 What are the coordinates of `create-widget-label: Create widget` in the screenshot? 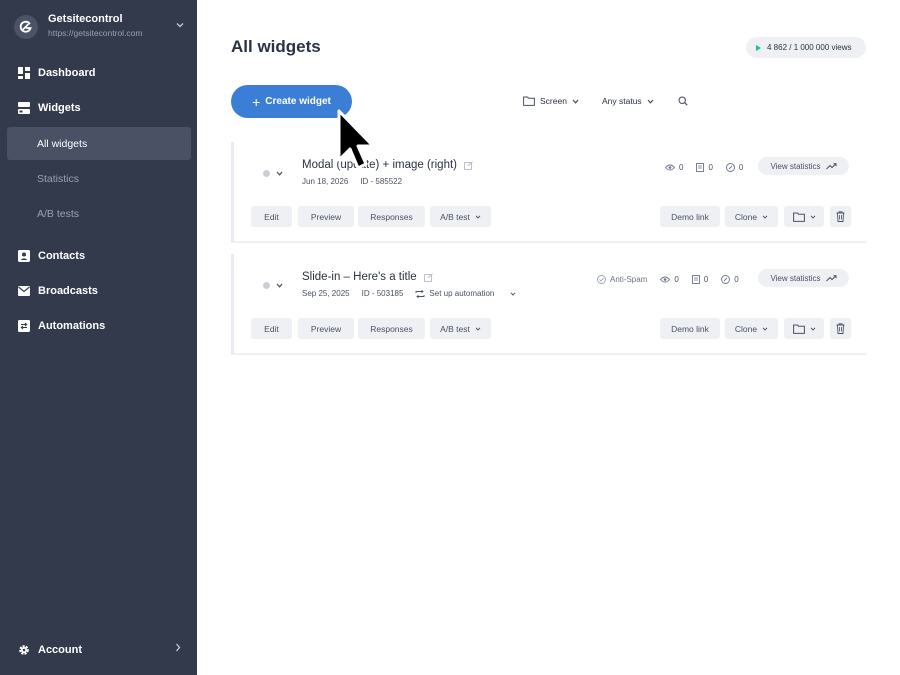 It's located at (298, 101).